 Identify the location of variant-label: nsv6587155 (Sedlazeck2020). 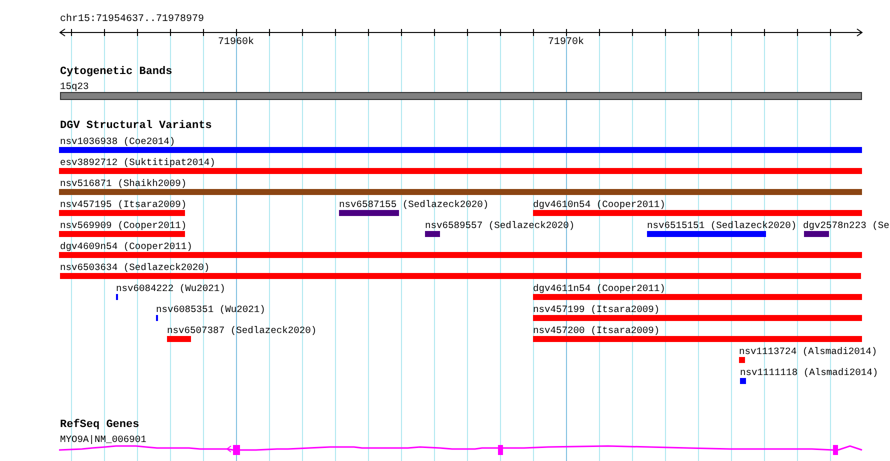
(414, 204).